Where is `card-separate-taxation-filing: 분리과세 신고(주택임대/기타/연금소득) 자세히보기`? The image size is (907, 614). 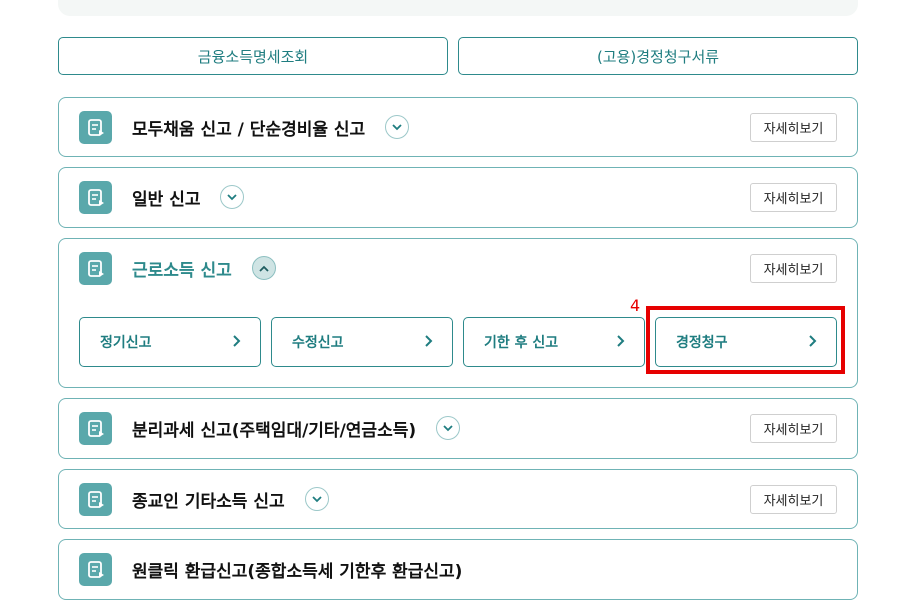 card-separate-taxation-filing: 분리과세 신고(주택임대/기타/연금소득) 자세히보기 is located at coordinates (458, 428).